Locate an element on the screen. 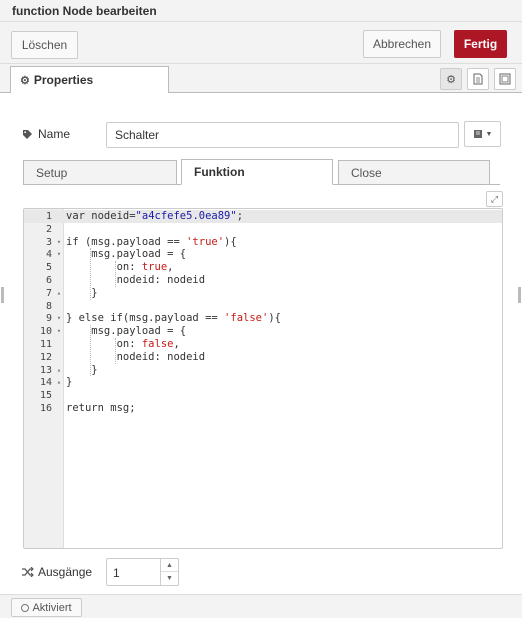  shuffle-icon is located at coordinates (28, 572).